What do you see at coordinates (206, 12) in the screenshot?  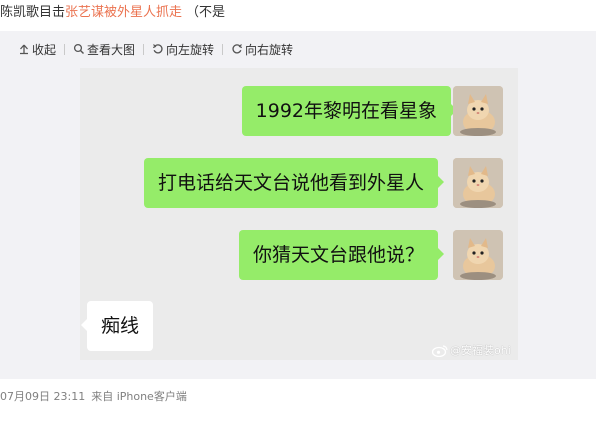 I see `post-text-after: （不是` at bounding box center [206, 12].